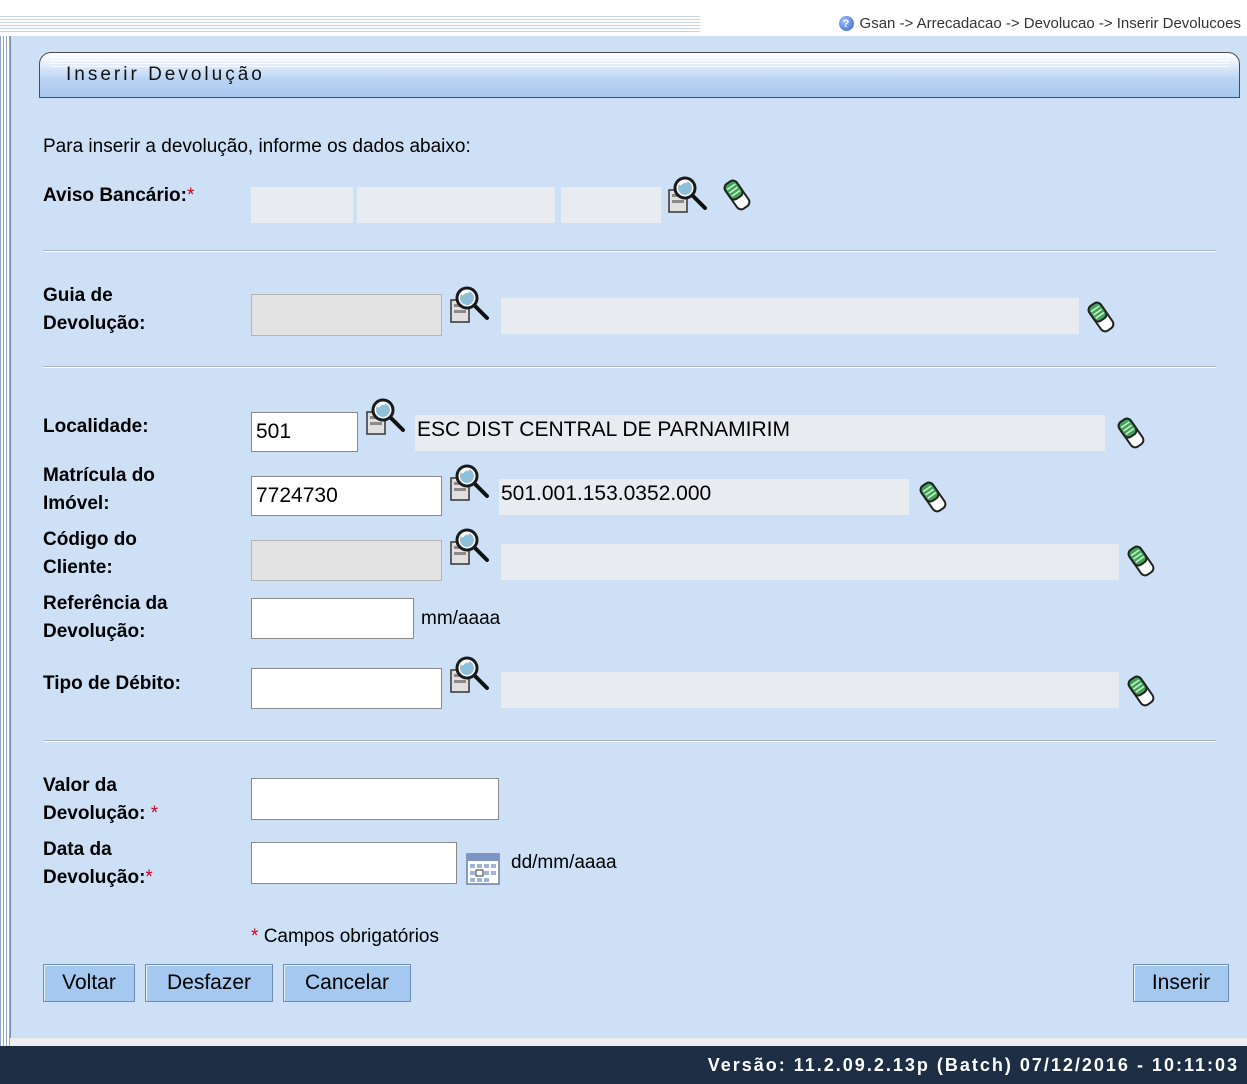  I want to click on localidade-label: Localidade:, so click(96, 426).